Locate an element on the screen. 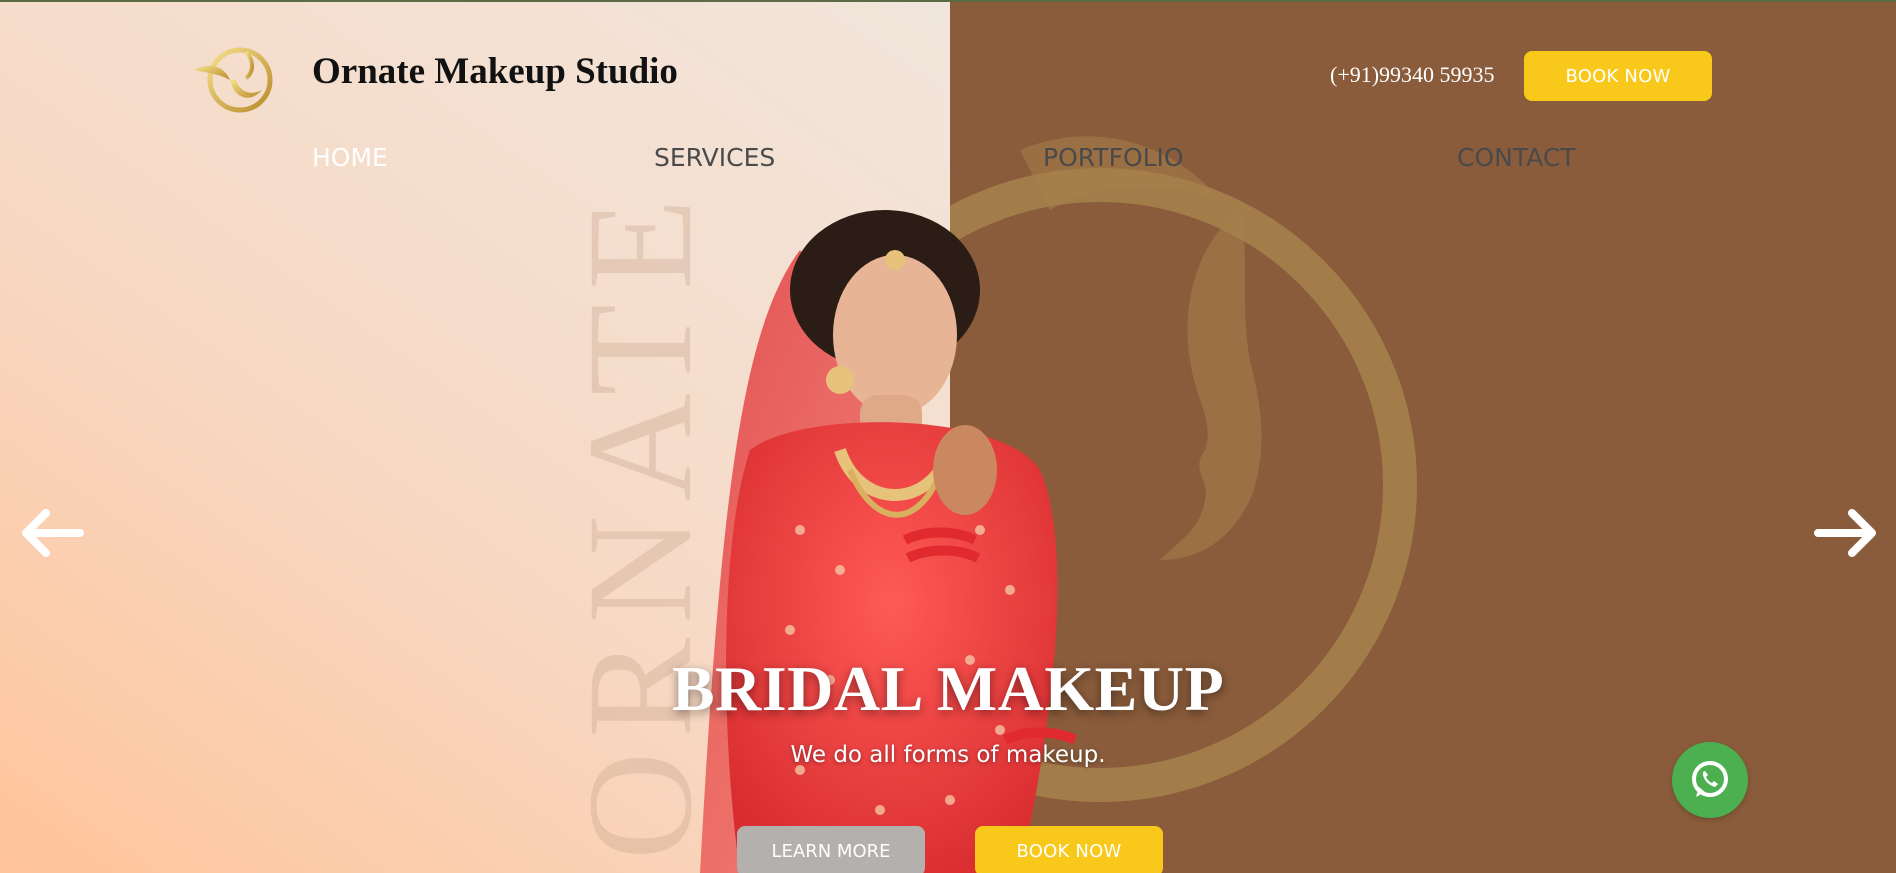 Image resolution: width=1896 pixels, height=873 pixels. top-border is located at coordinates (948, 1).